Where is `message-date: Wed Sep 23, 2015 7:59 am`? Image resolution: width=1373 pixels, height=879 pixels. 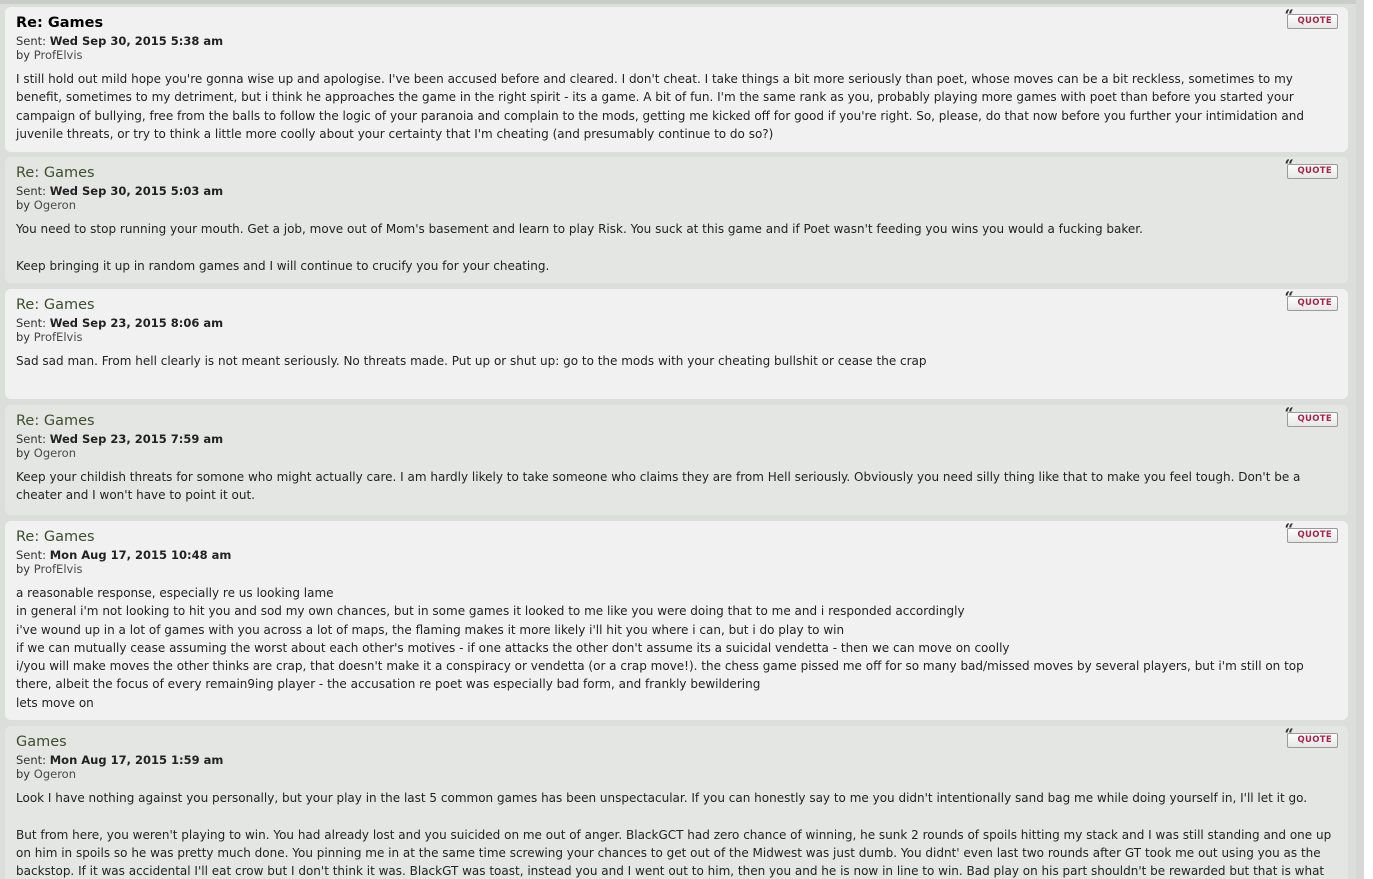
message-date: Wed Sep 23, 2015 7:59 am is located at coordinates (136, 439).